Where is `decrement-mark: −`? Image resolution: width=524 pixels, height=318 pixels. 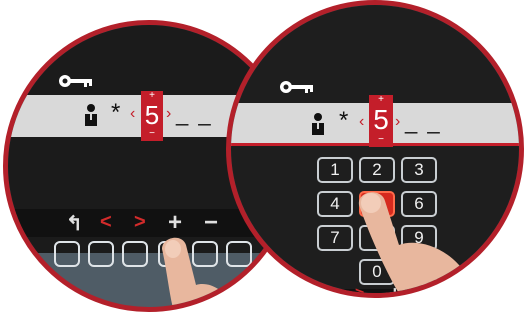
decrement-mark: − is located at coordinates (152, 133).